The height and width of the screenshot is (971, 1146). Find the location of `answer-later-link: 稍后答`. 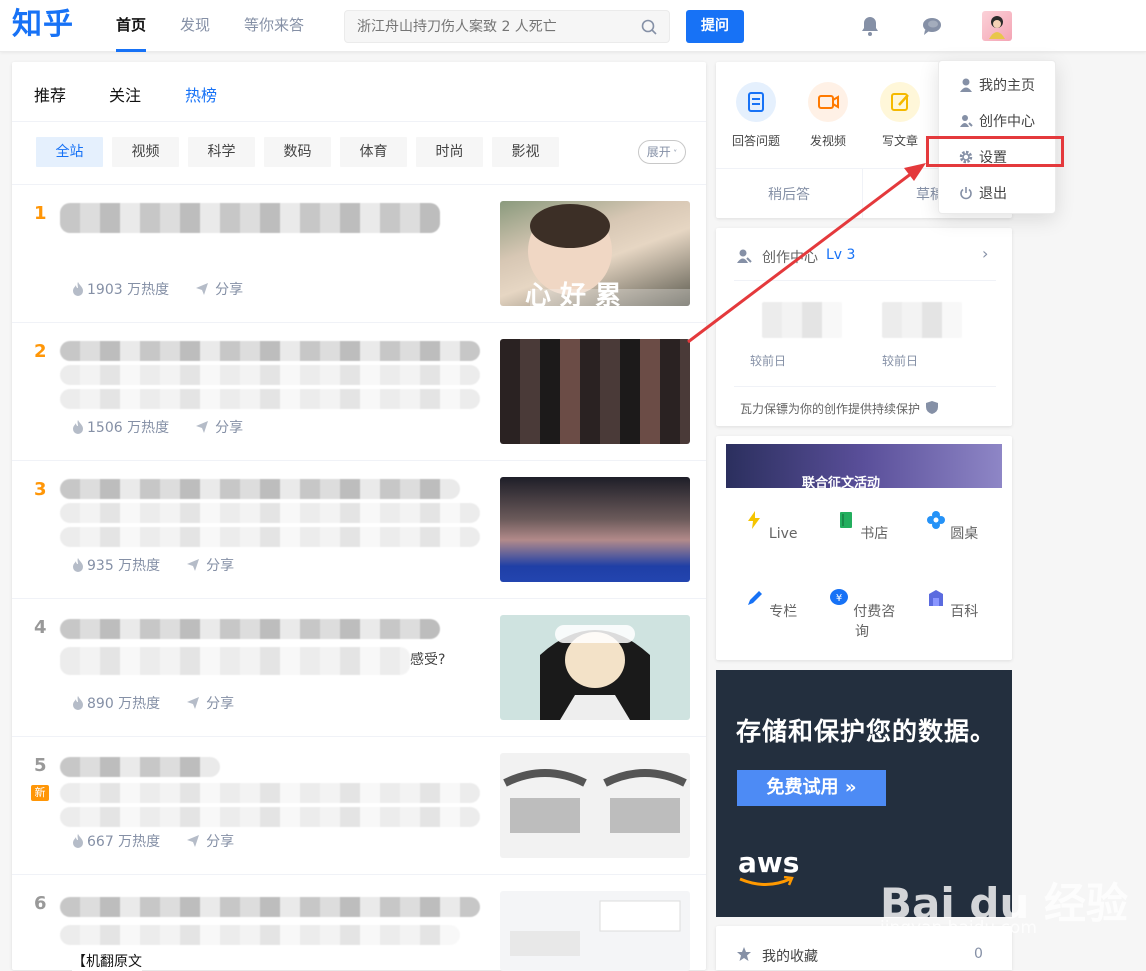

answer-later-link: 稍后答 is located at coordinates (789, 194).